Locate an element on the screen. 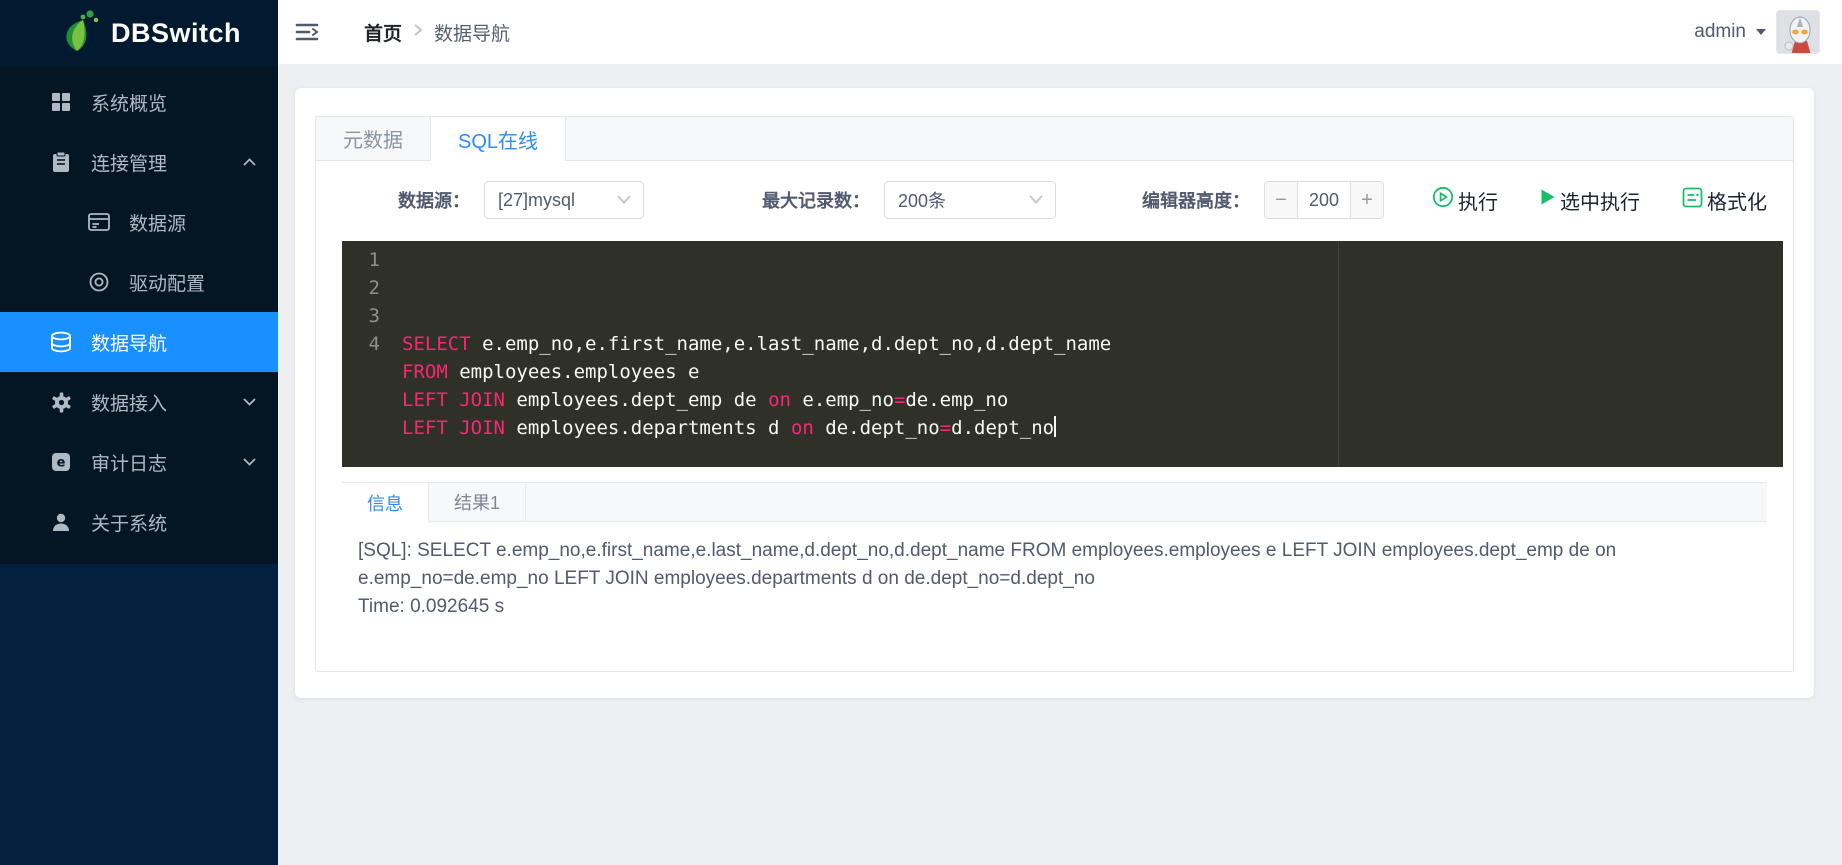 The image size is (1842, 865). editor-height-label: 编辑器高度： is located at coordinates (1196, 201).